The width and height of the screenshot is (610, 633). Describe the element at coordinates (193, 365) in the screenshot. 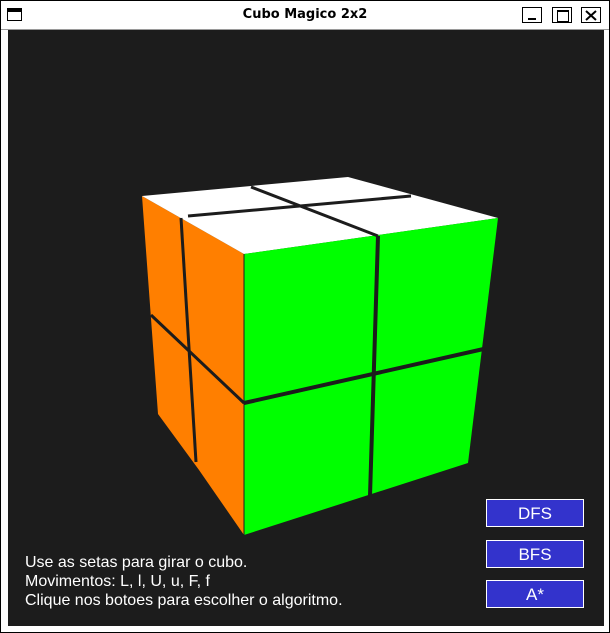

I see `cube-left-face` at that location.